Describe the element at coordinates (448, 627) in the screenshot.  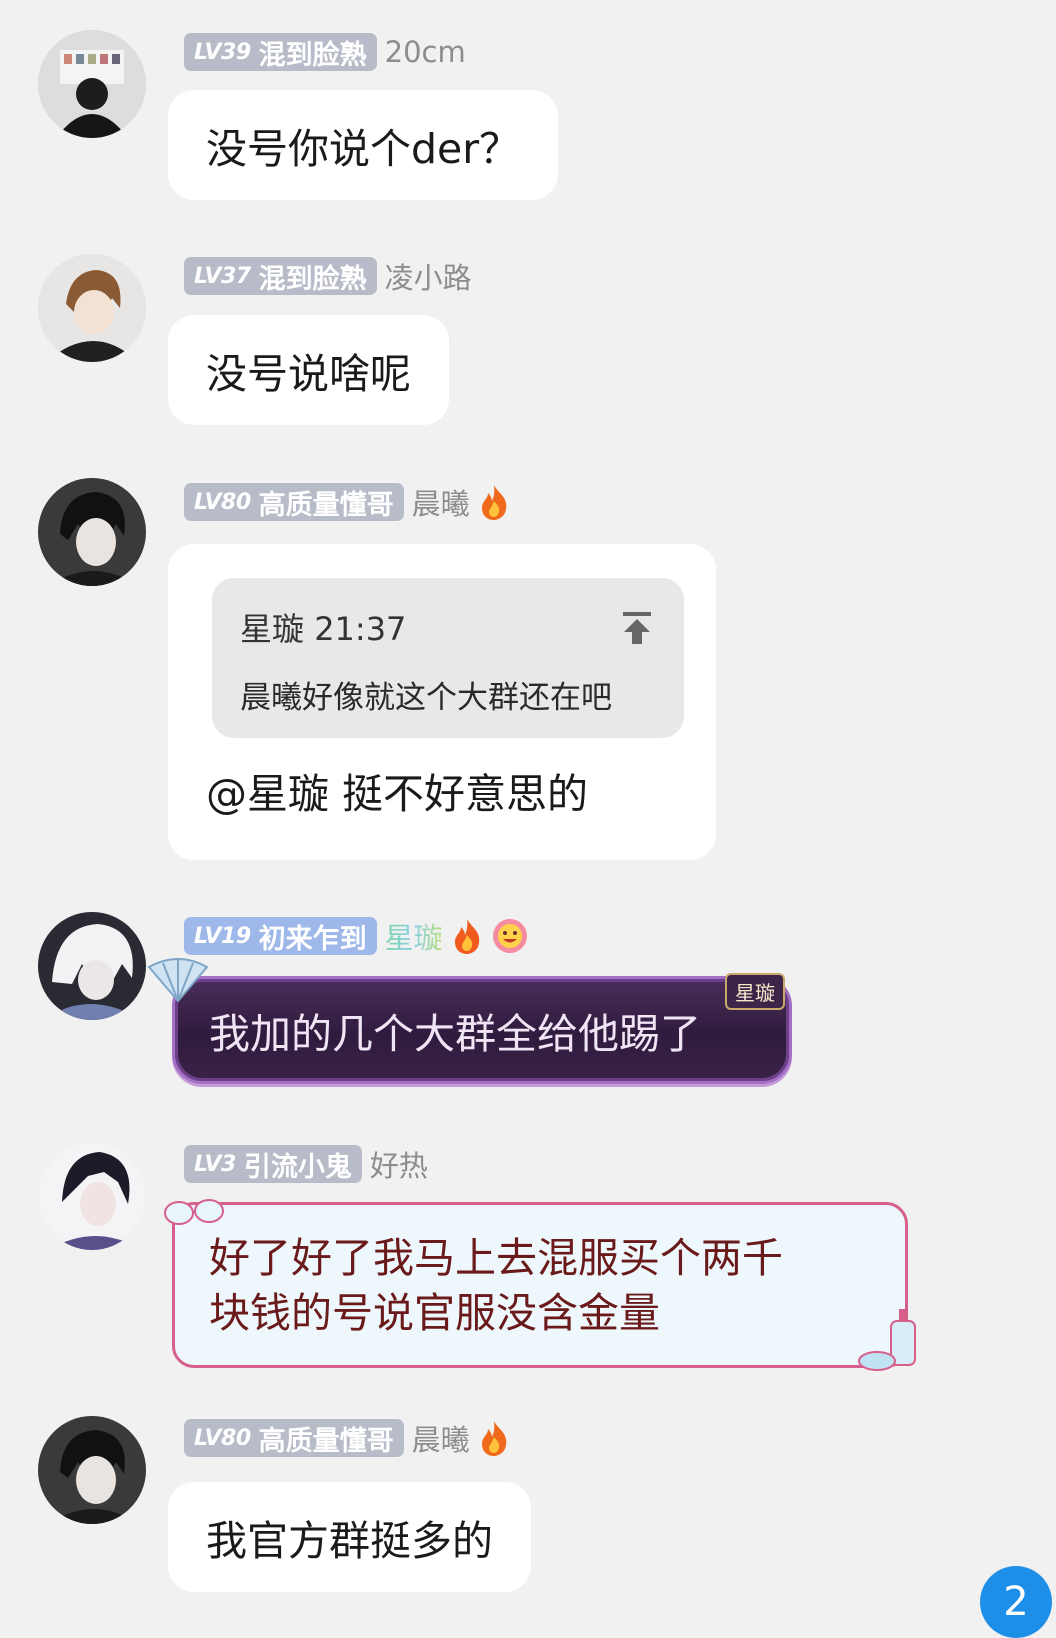
I see `quote-header: 星璇 21:37` at that location.